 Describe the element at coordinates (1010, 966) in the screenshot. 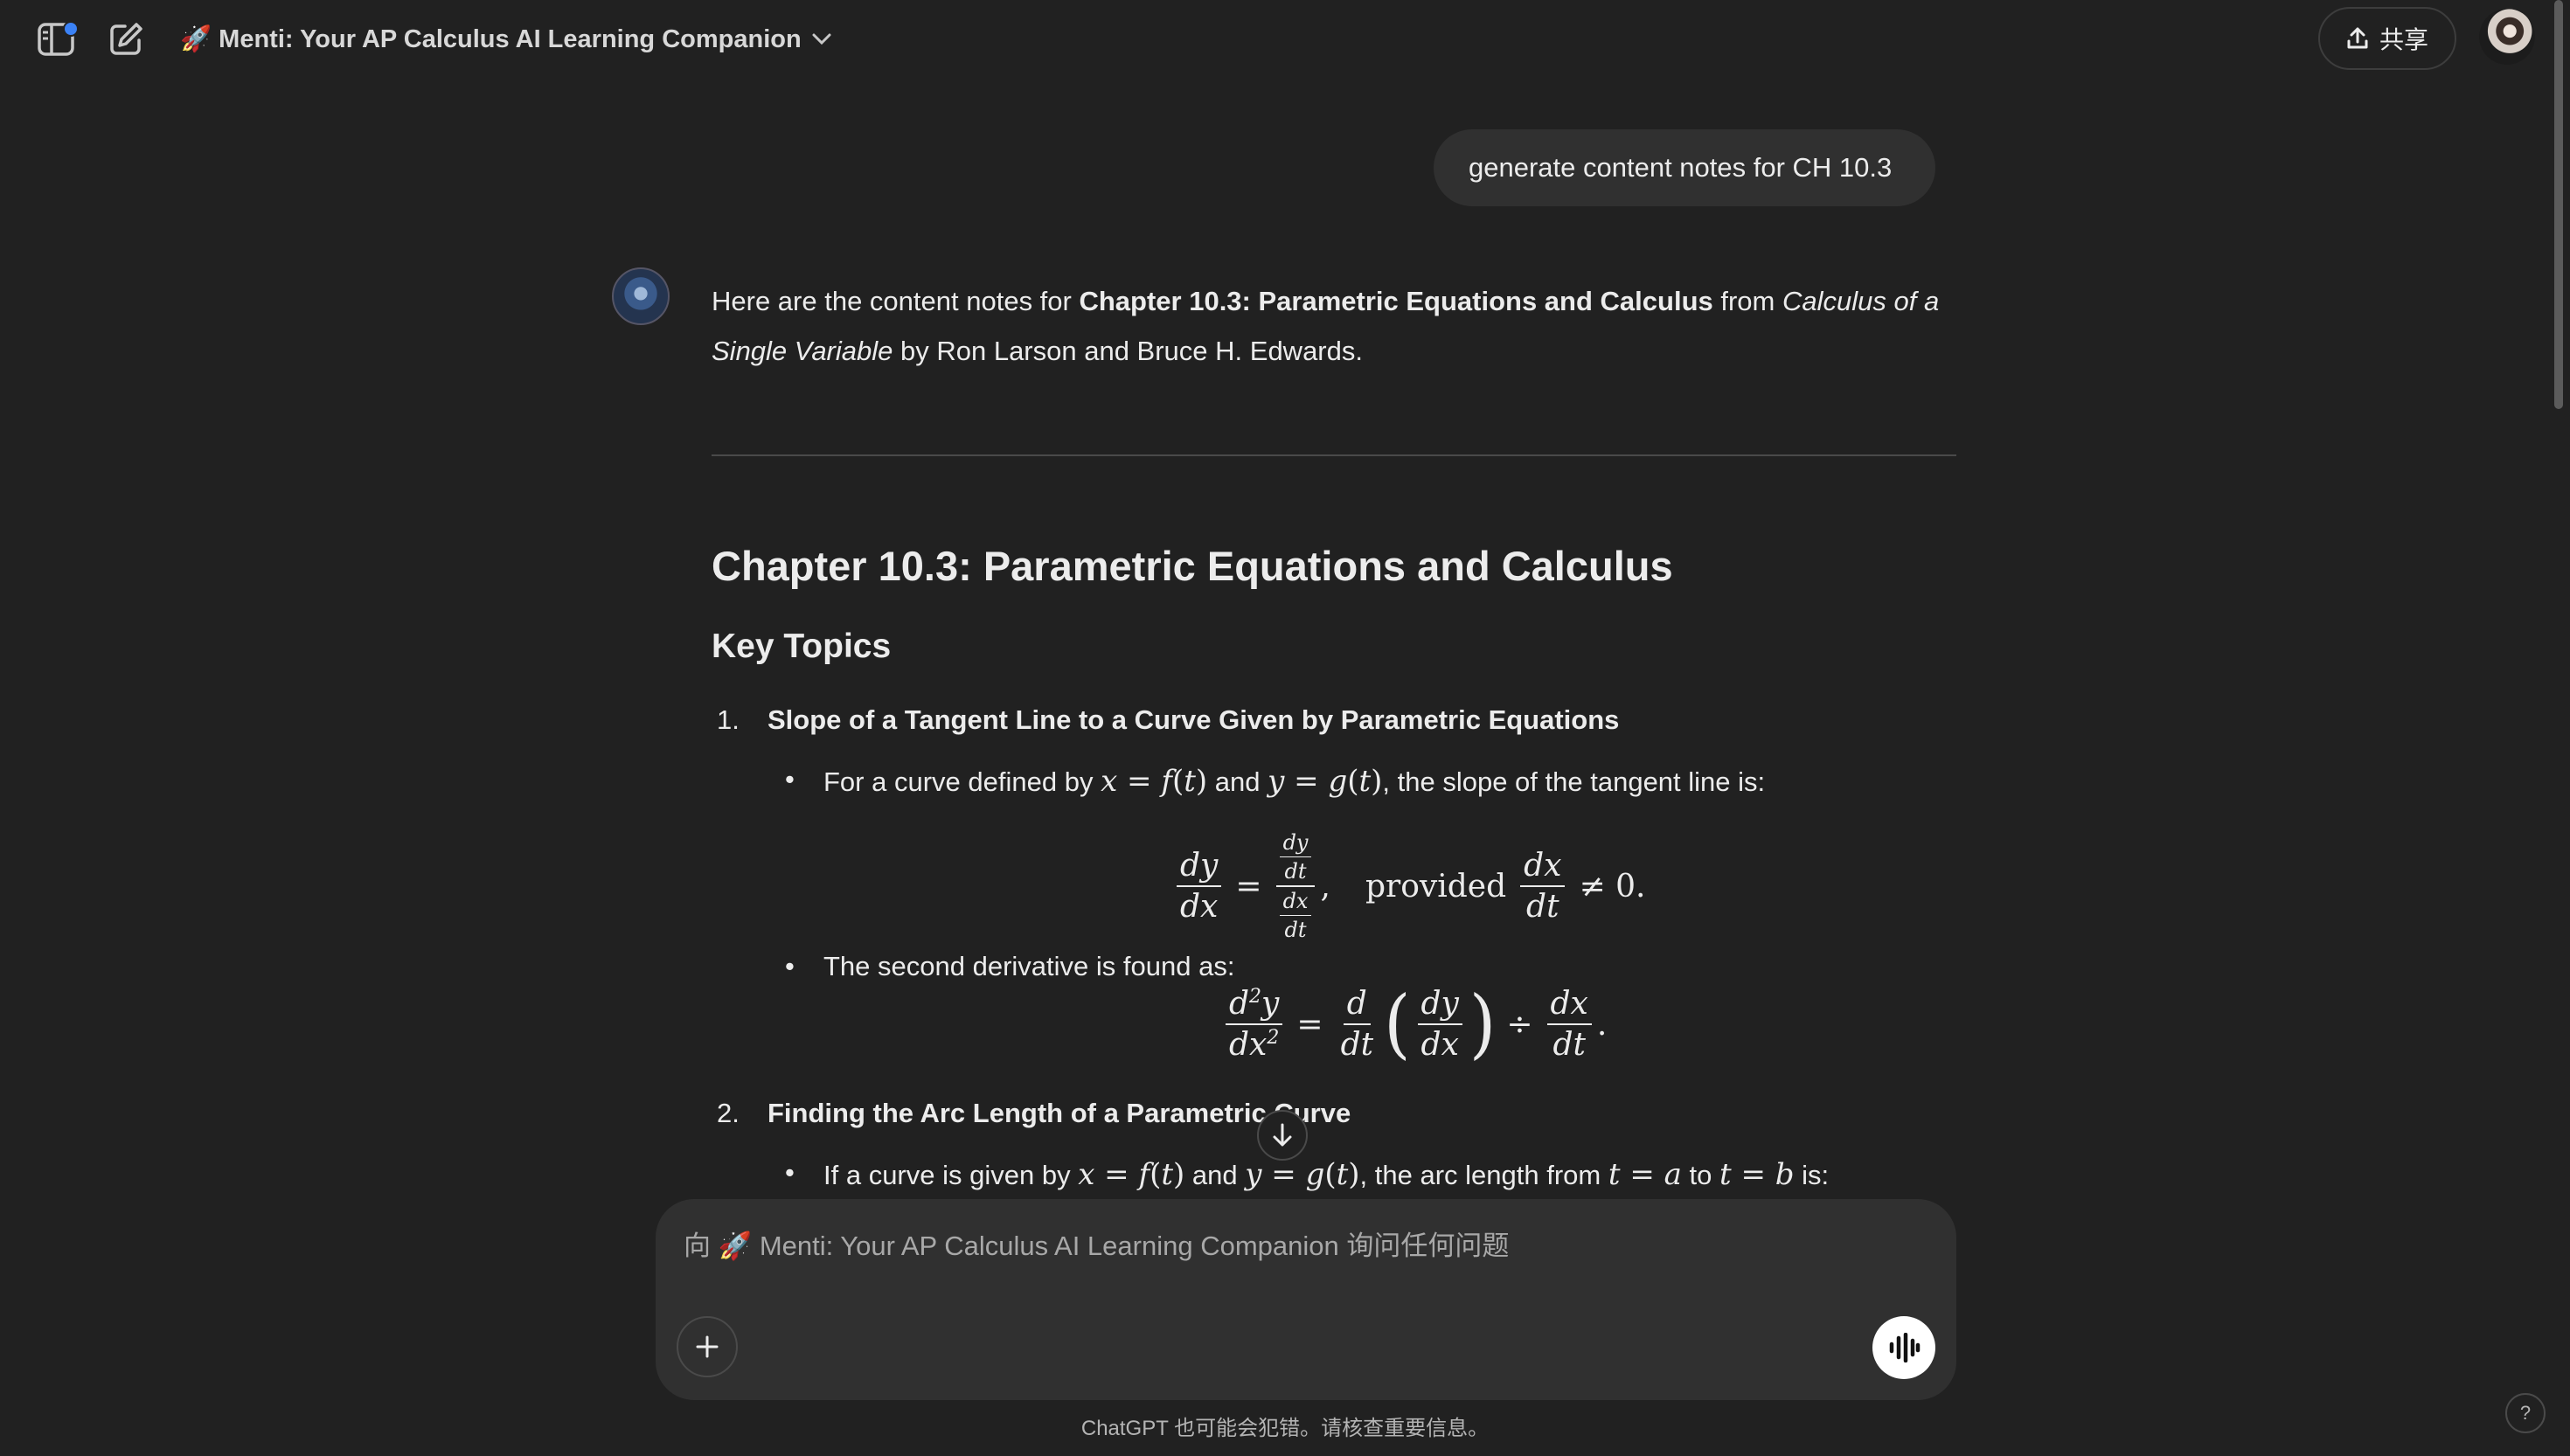

I see `list-item: • The second derivative is found as:` at that location.